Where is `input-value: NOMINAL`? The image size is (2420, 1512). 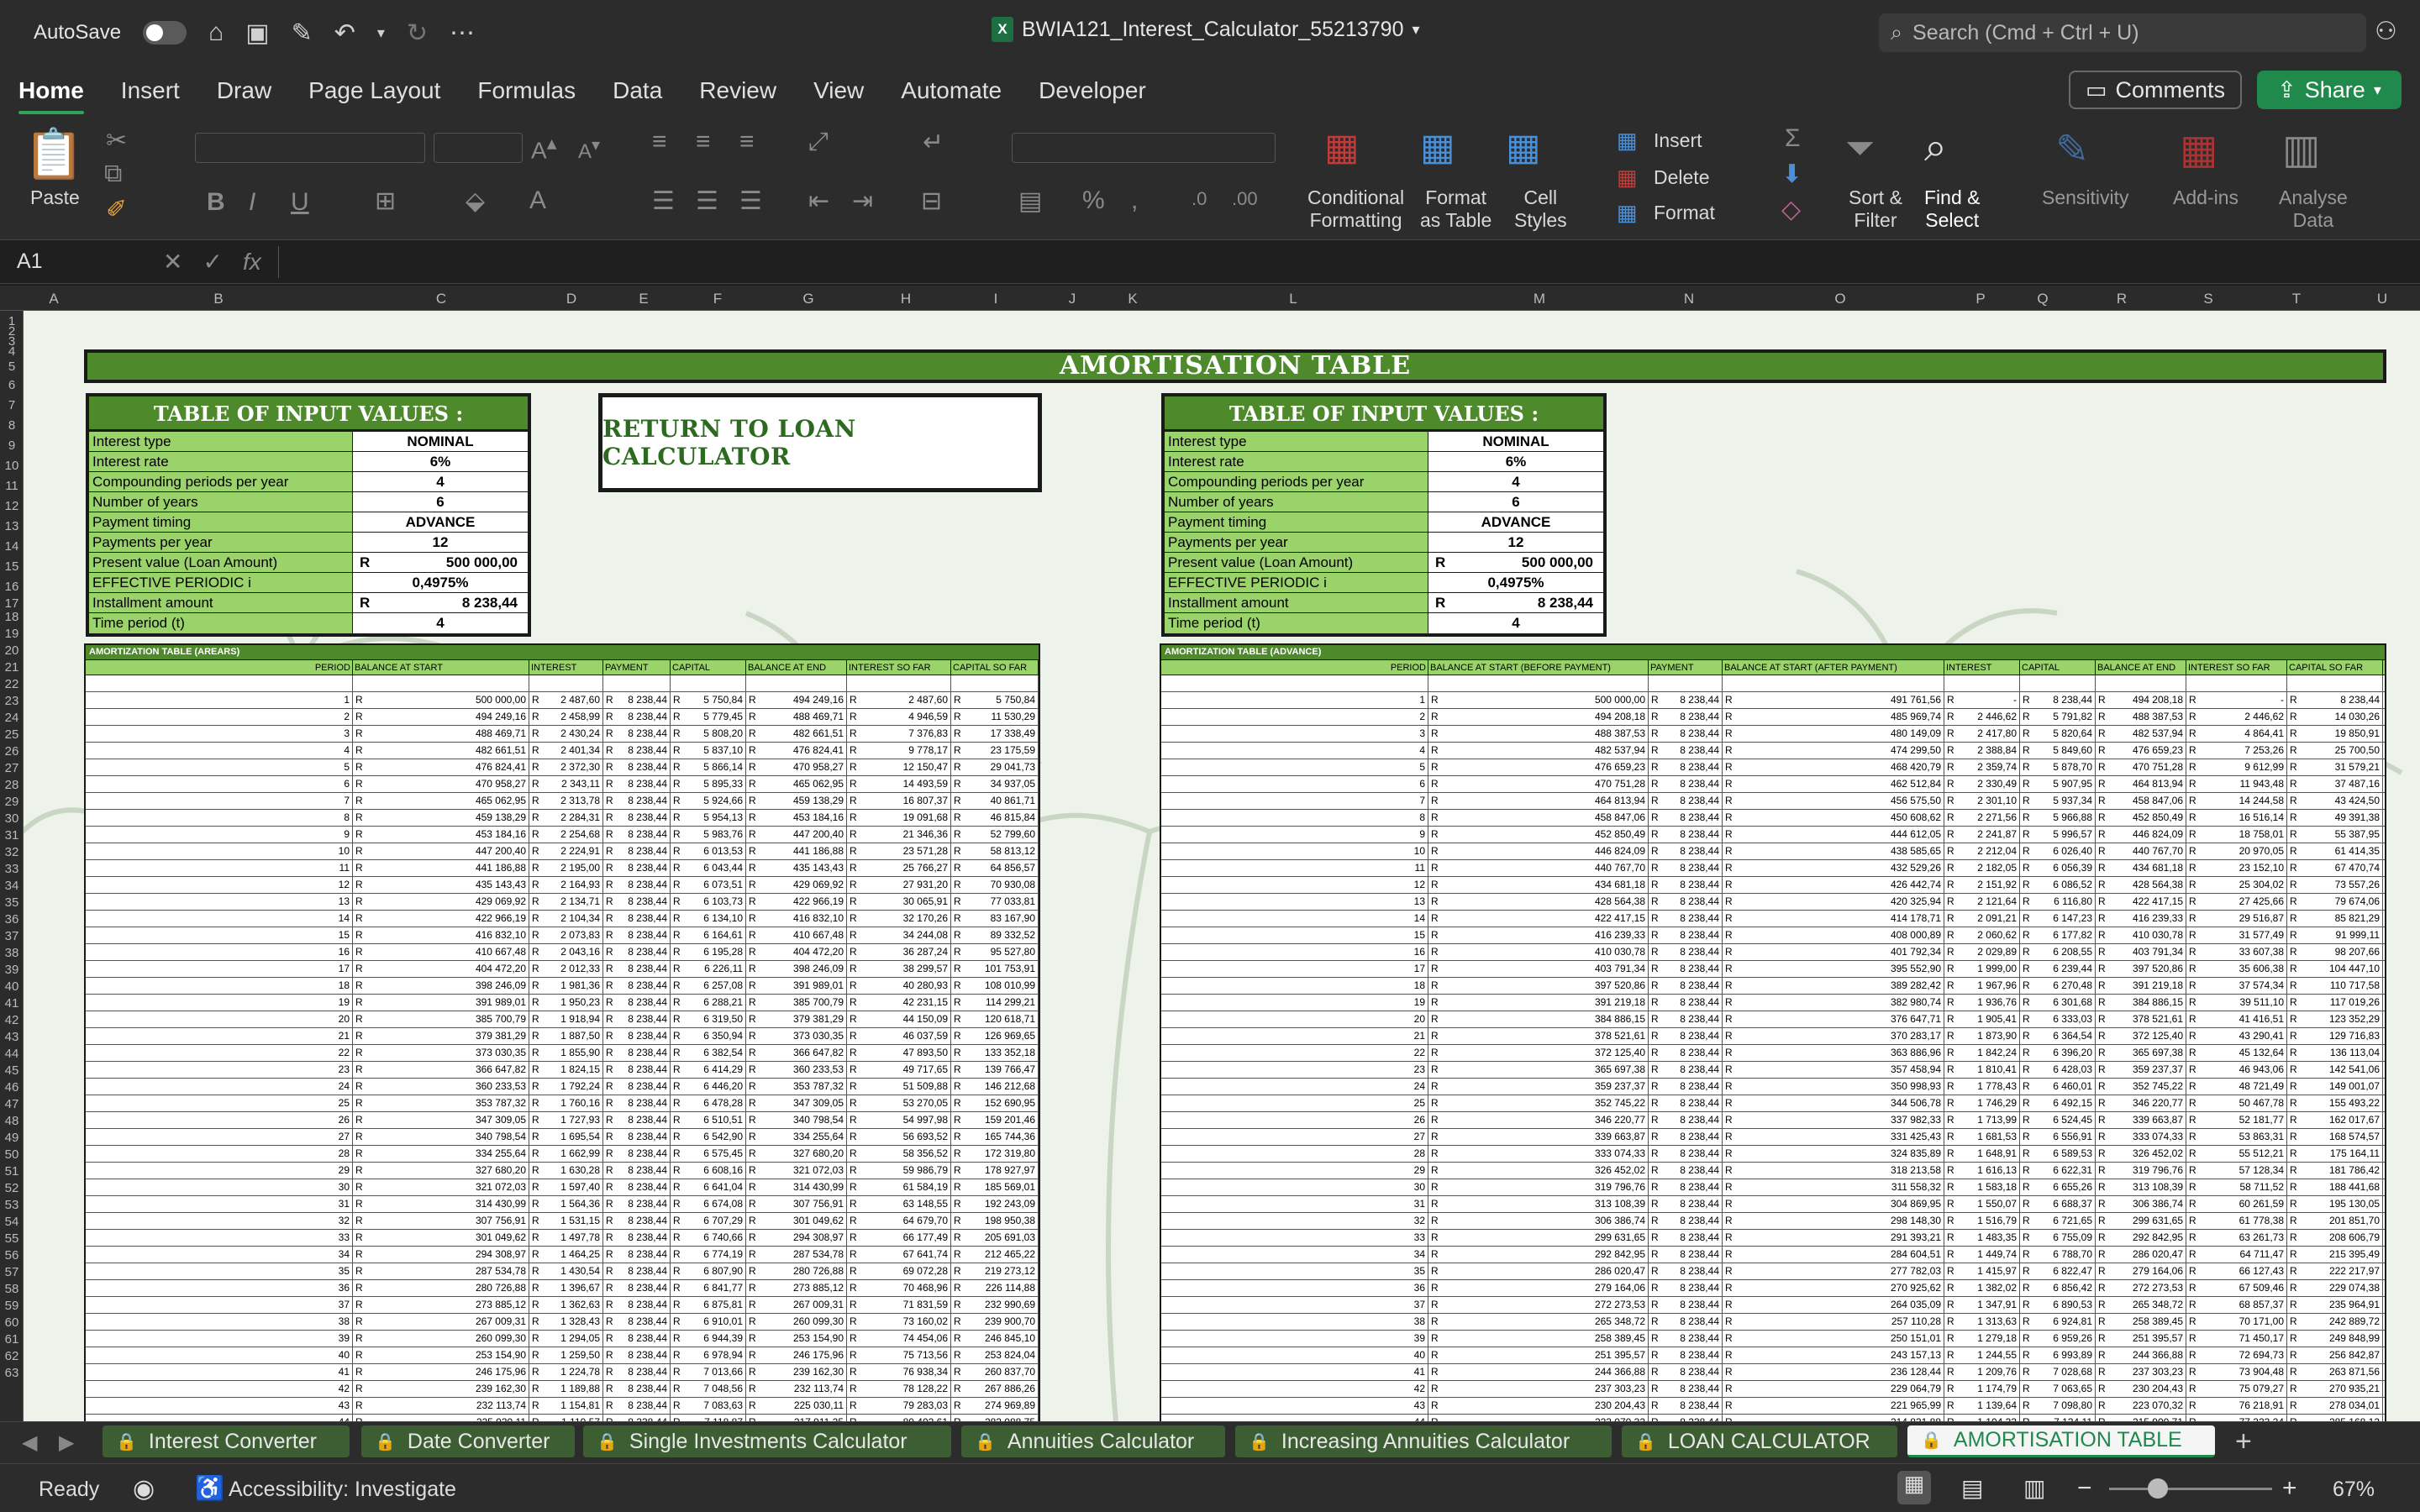
input-value: NOMINAL is located at coordinates (440, 441).